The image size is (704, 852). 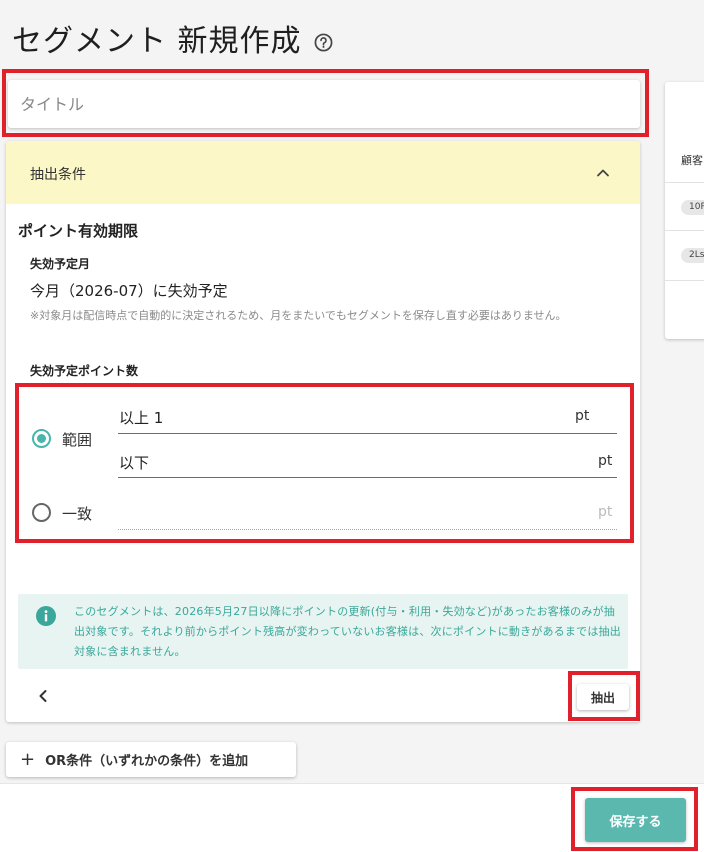 I want to click on expiry-month-value: 今月（2026-07）に失効予定, so click(x=129, y=291).